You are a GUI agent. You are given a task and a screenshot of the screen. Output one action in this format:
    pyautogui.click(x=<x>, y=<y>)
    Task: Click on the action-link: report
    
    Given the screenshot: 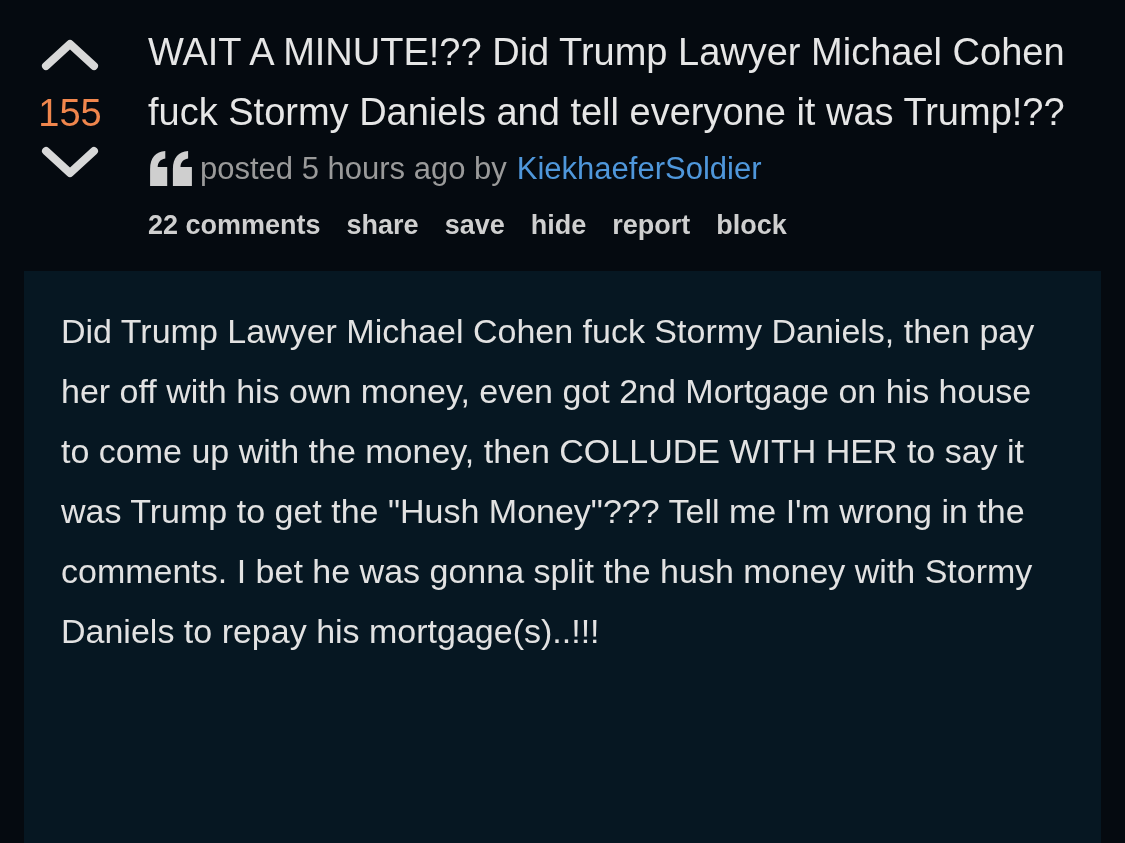 What is the action you would take?
    pyautogui.click(x=651, y=225)
    